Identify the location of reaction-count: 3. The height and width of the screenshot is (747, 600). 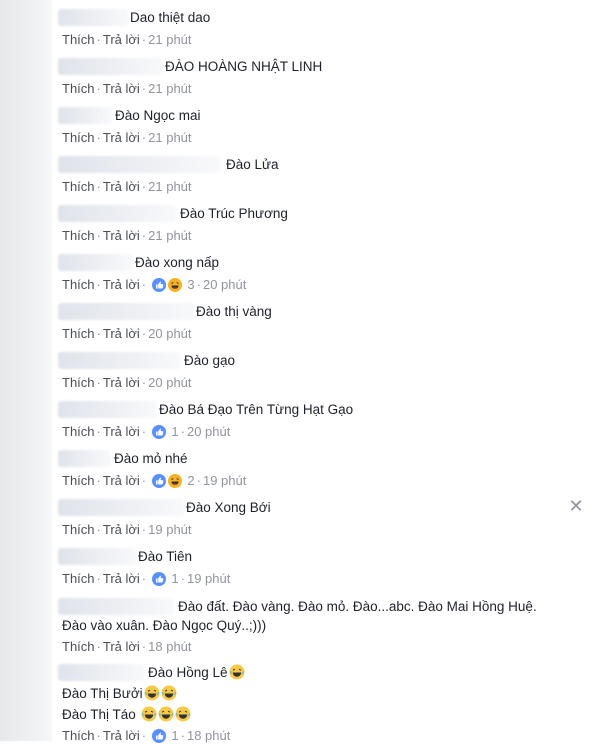
(190, 284).